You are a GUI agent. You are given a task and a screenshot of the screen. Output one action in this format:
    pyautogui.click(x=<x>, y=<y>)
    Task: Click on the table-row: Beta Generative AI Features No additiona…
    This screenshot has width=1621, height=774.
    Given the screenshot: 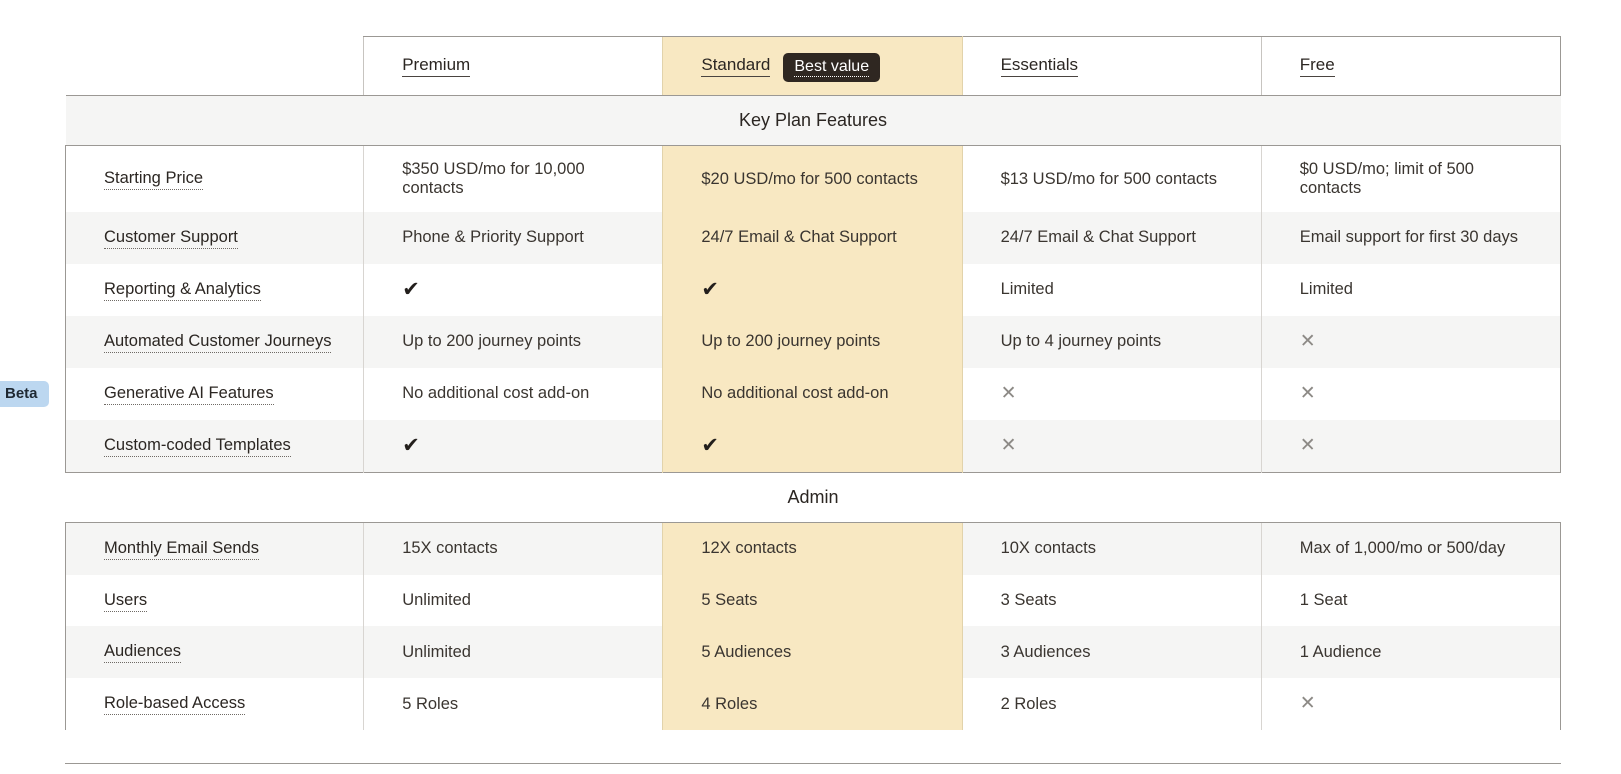 What is the action you would take?
    pyautogui.click(x=781, y=393)
    